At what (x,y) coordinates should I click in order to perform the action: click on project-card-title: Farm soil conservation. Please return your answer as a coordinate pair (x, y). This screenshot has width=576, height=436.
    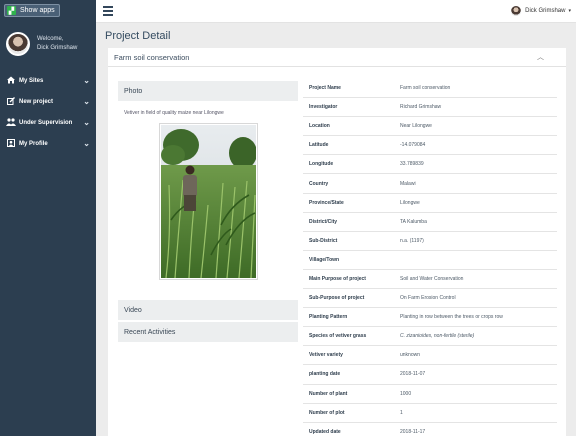
    Looking at the image, I should click on (152, 57).